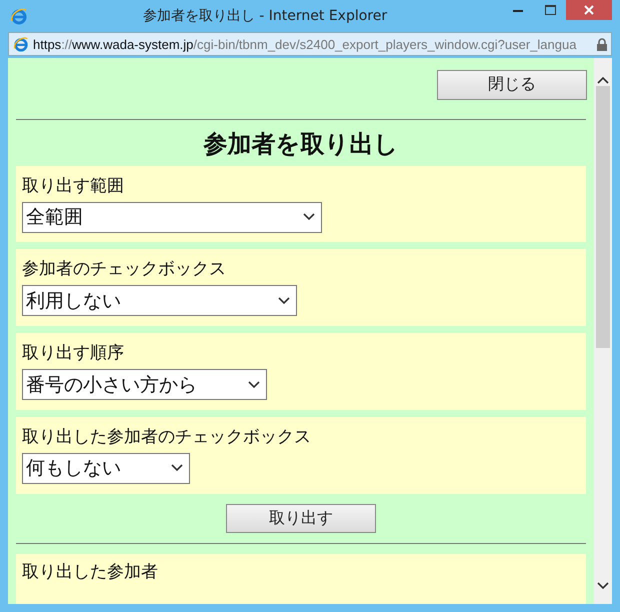 This screenshot has width=620, height=612. Describe the element at coordinates (550, 10) in the screenshot. I see `maximize-icon` at that location.